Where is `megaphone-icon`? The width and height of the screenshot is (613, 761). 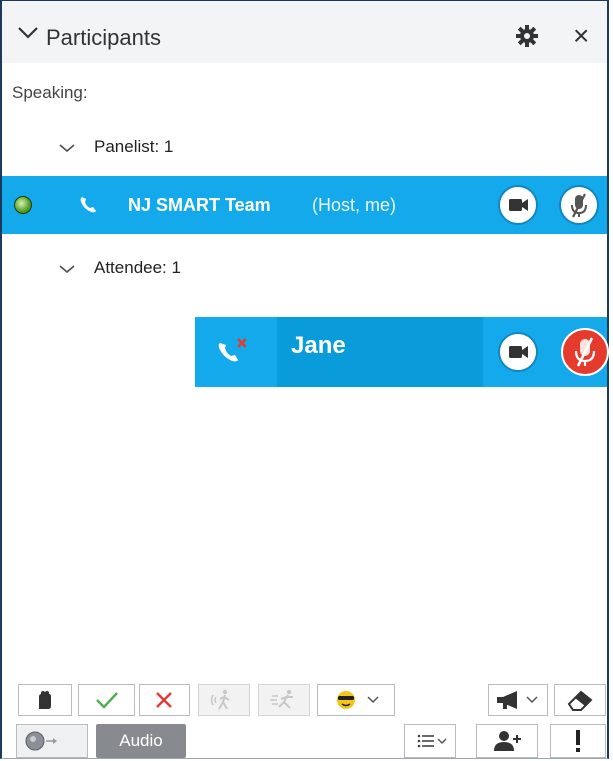
megaphone-icon is located at coordinates (517, 700).